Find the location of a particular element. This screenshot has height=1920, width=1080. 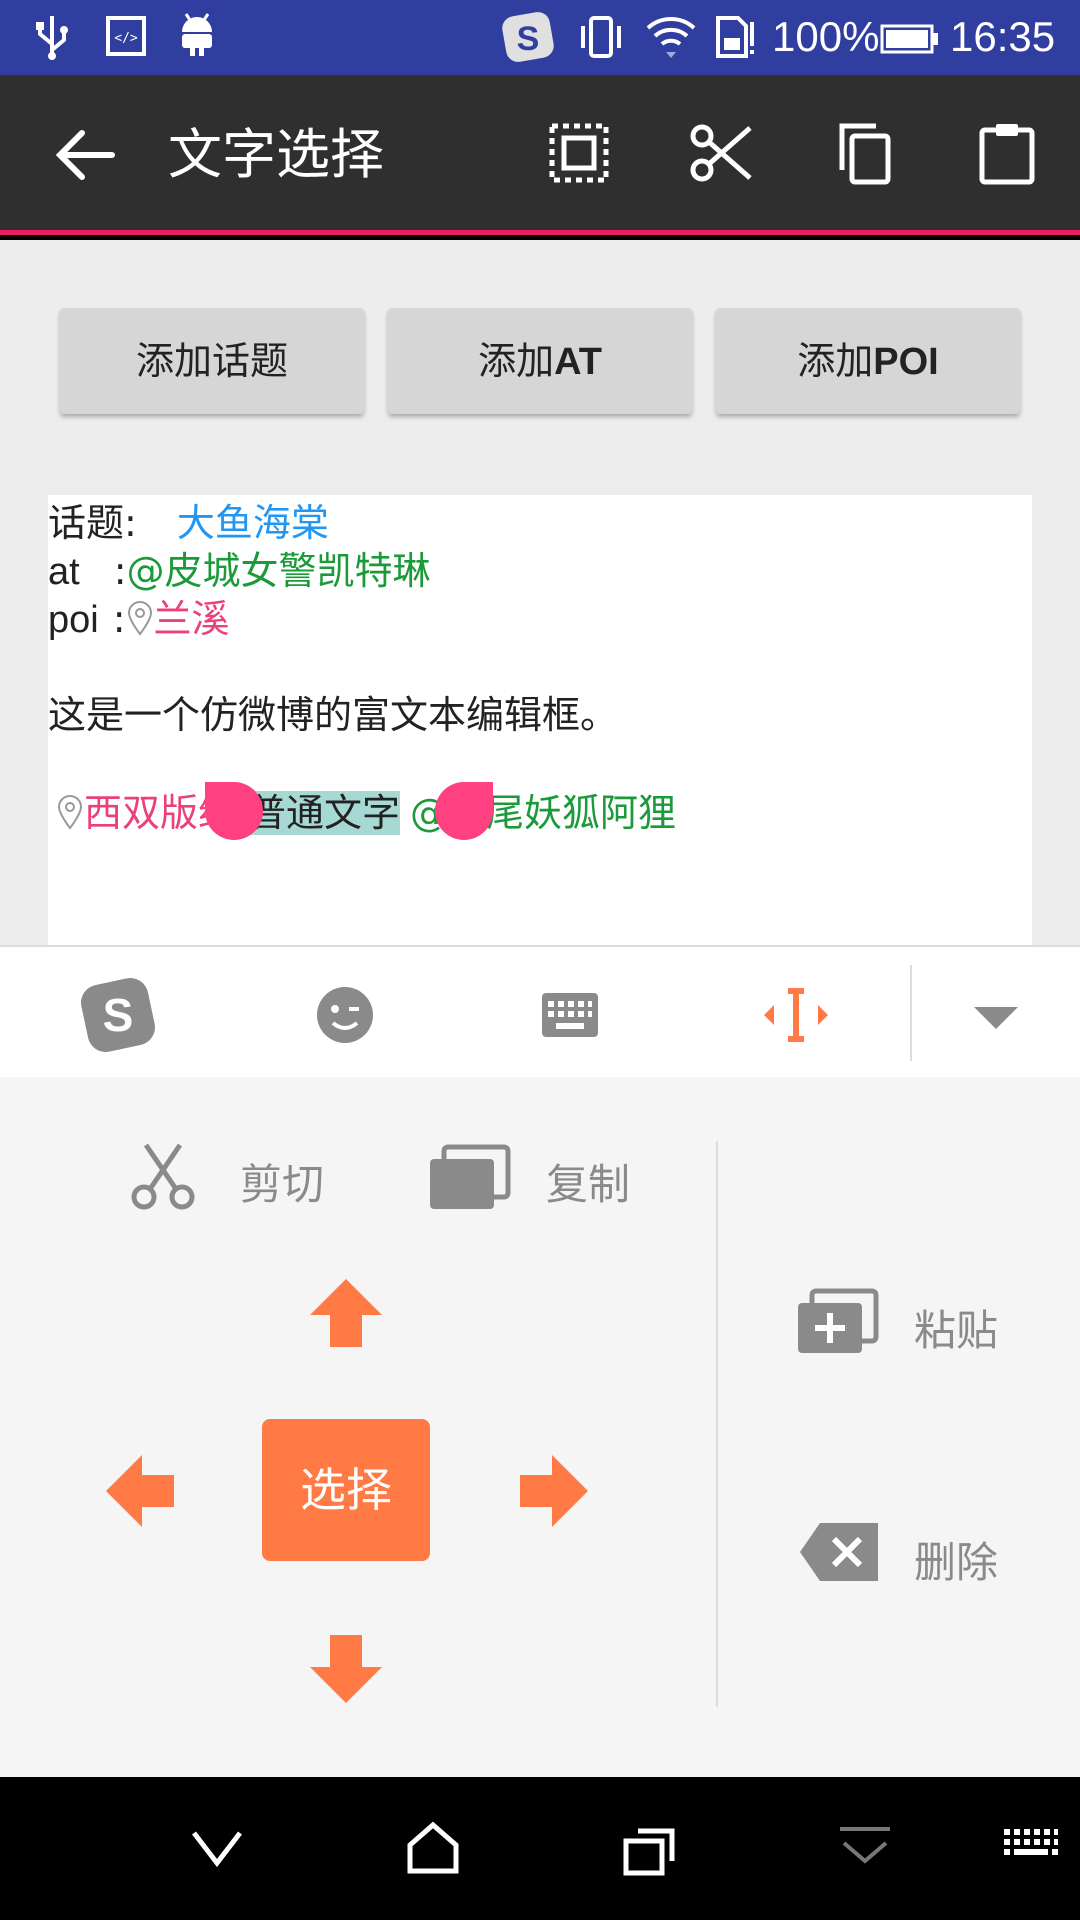

selection-start-handle is located at coordinates (234, 811).